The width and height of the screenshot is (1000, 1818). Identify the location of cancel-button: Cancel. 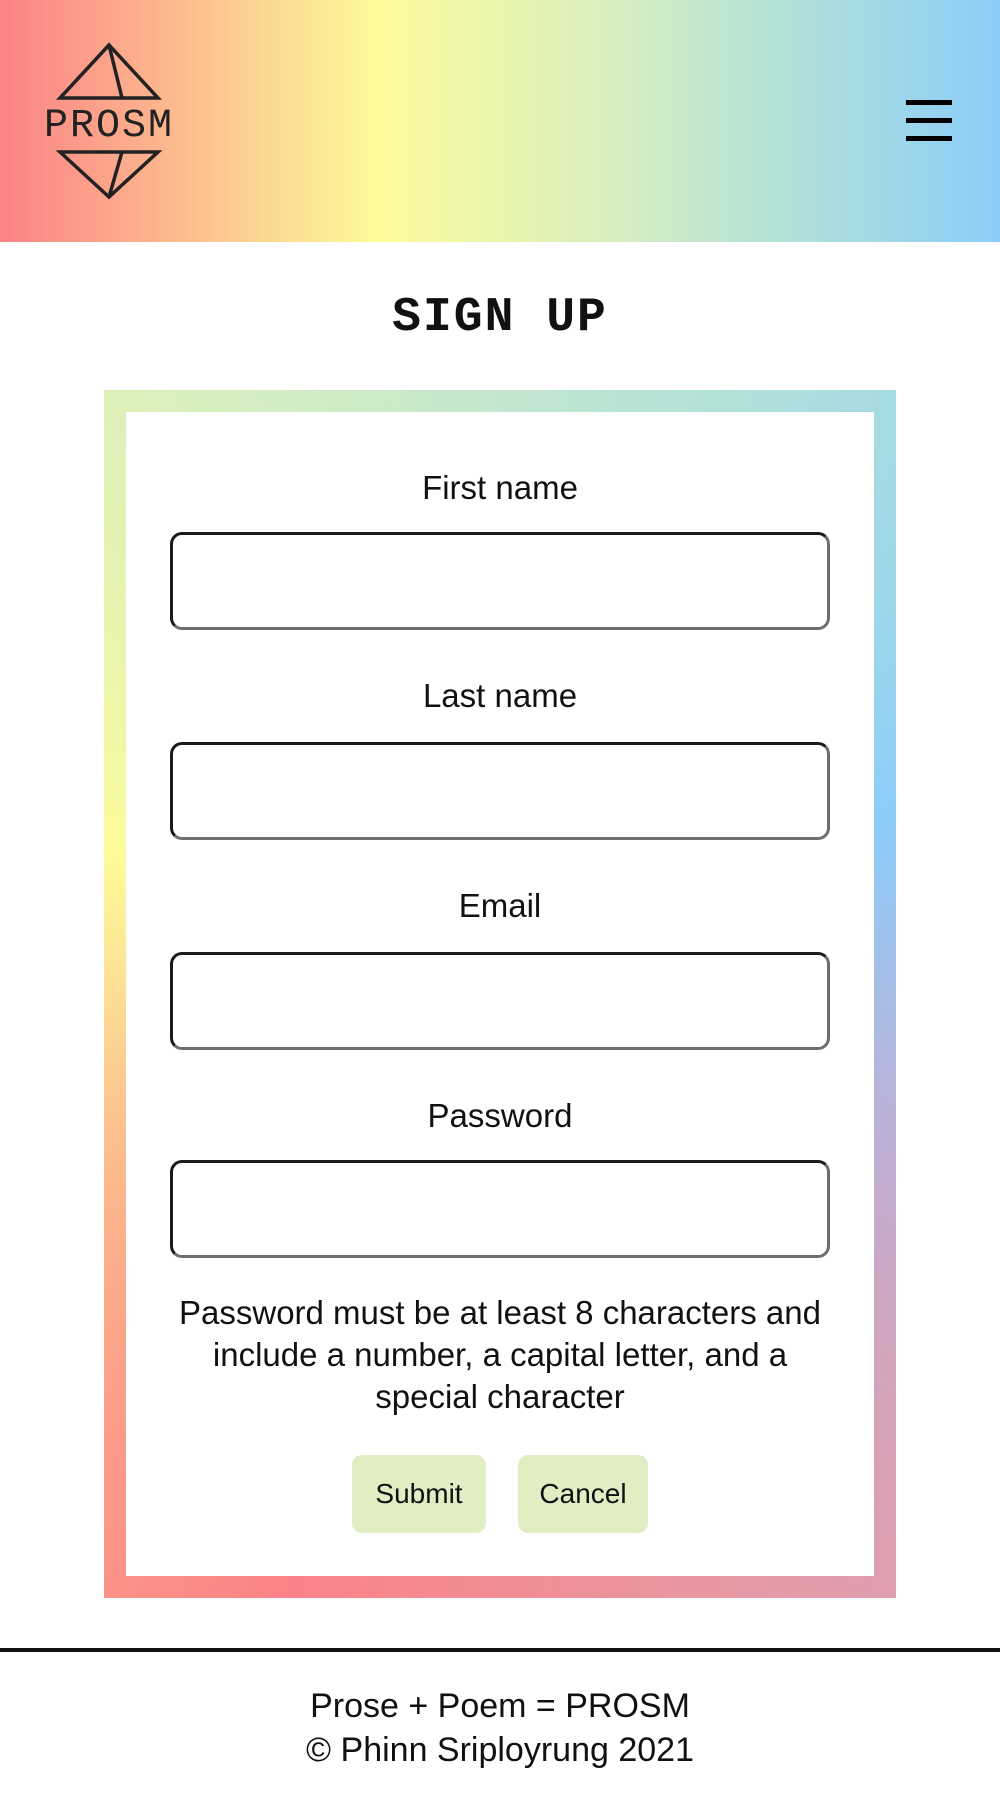
(583, 1494).